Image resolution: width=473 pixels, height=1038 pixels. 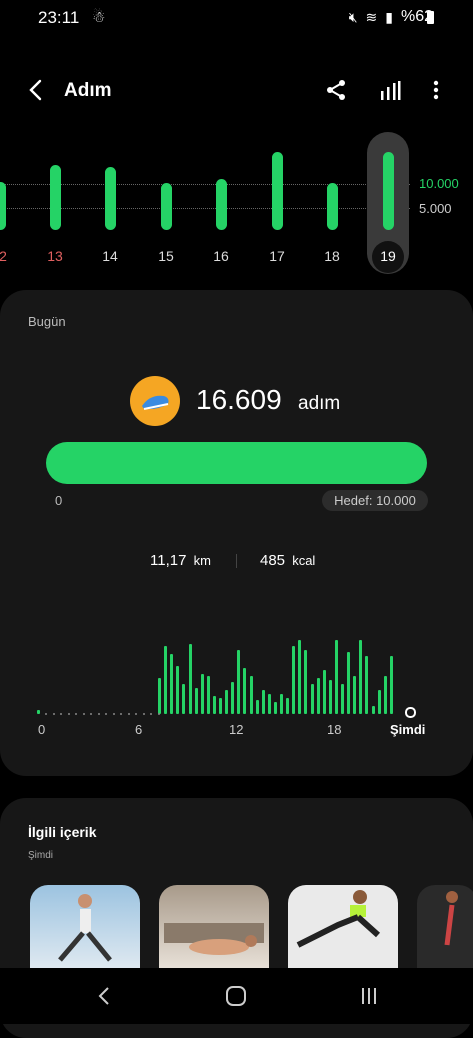 What do you see at coordinates (236, 996) in the screenshot?
I see `nav-home-button` at bounding box center [236, 996].